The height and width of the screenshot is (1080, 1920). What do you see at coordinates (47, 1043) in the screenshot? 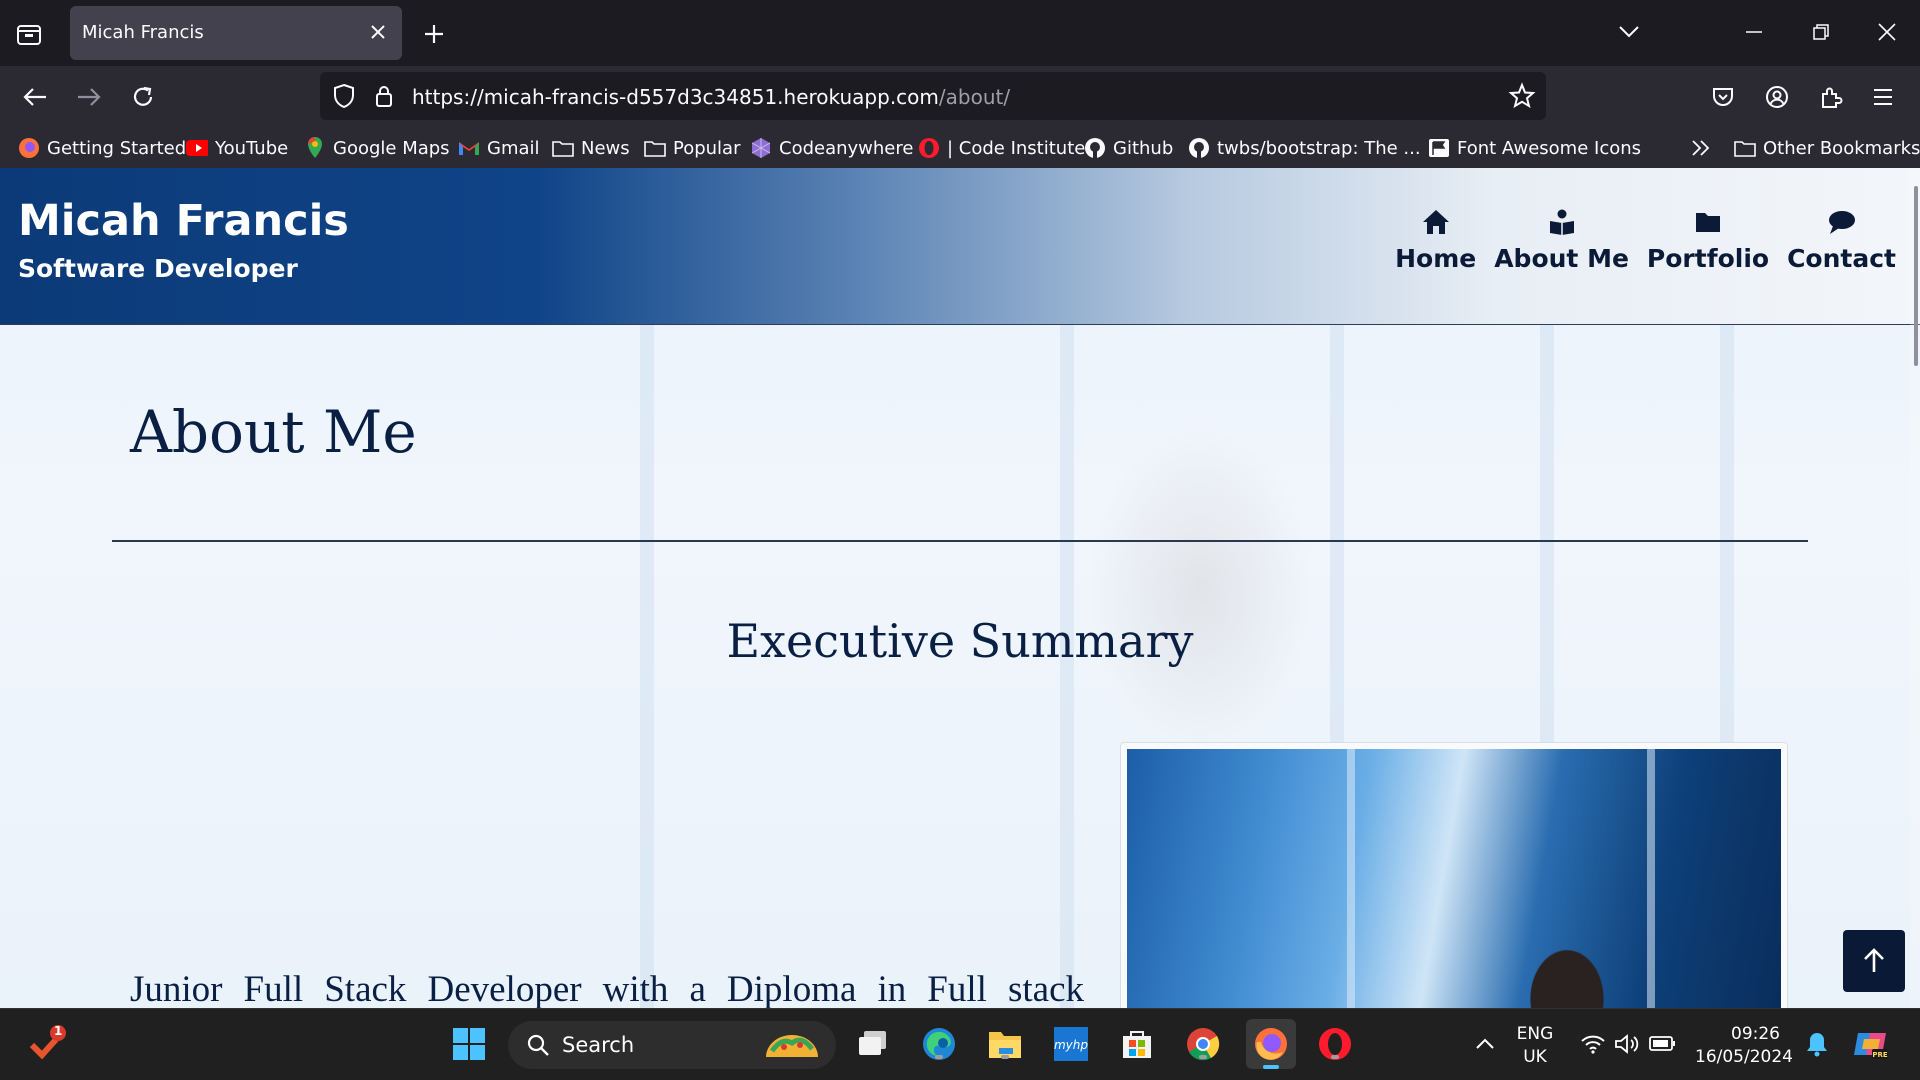
I see `app-notification-icon: 1` at bounding box center [47, 1043].